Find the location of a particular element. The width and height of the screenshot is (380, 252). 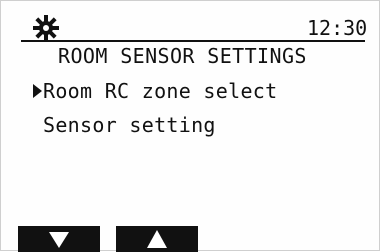

gear-icon is located at coordinates (46, 28).